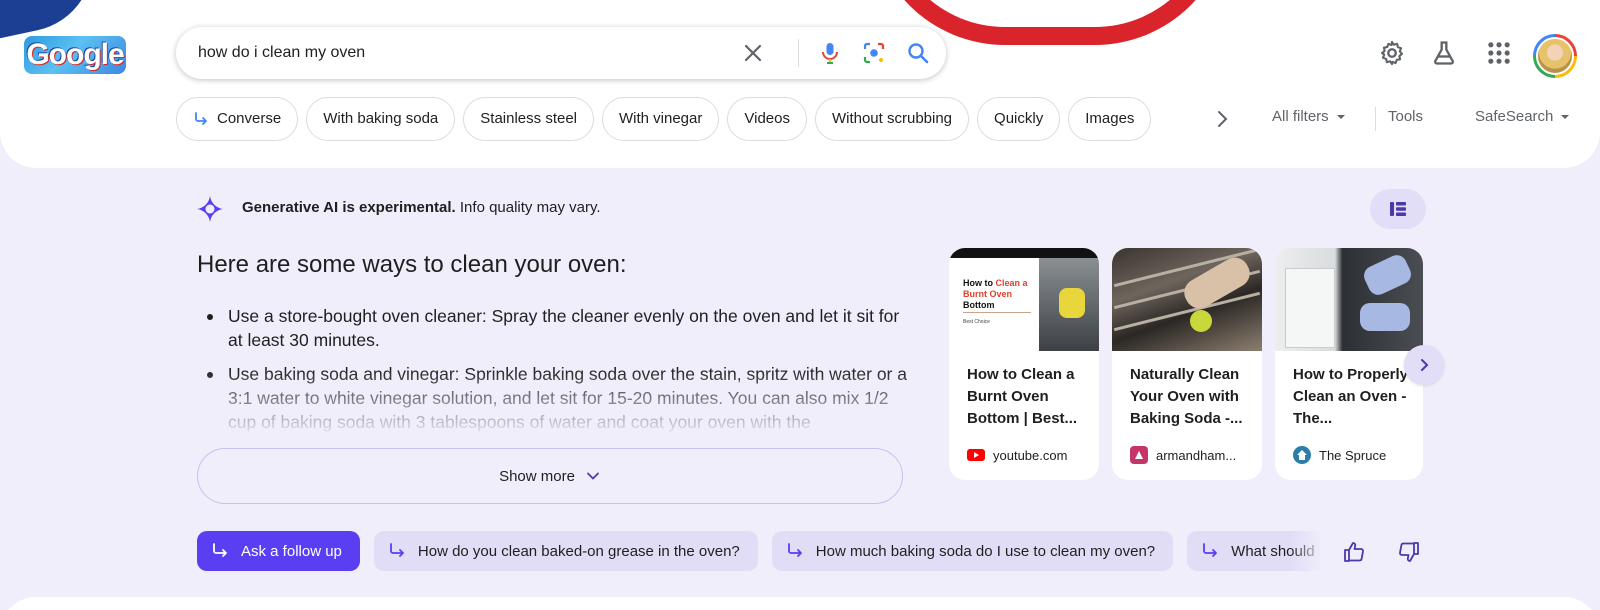  I want to click on all-filters-dropdown: All filters, so click(1309, 116).